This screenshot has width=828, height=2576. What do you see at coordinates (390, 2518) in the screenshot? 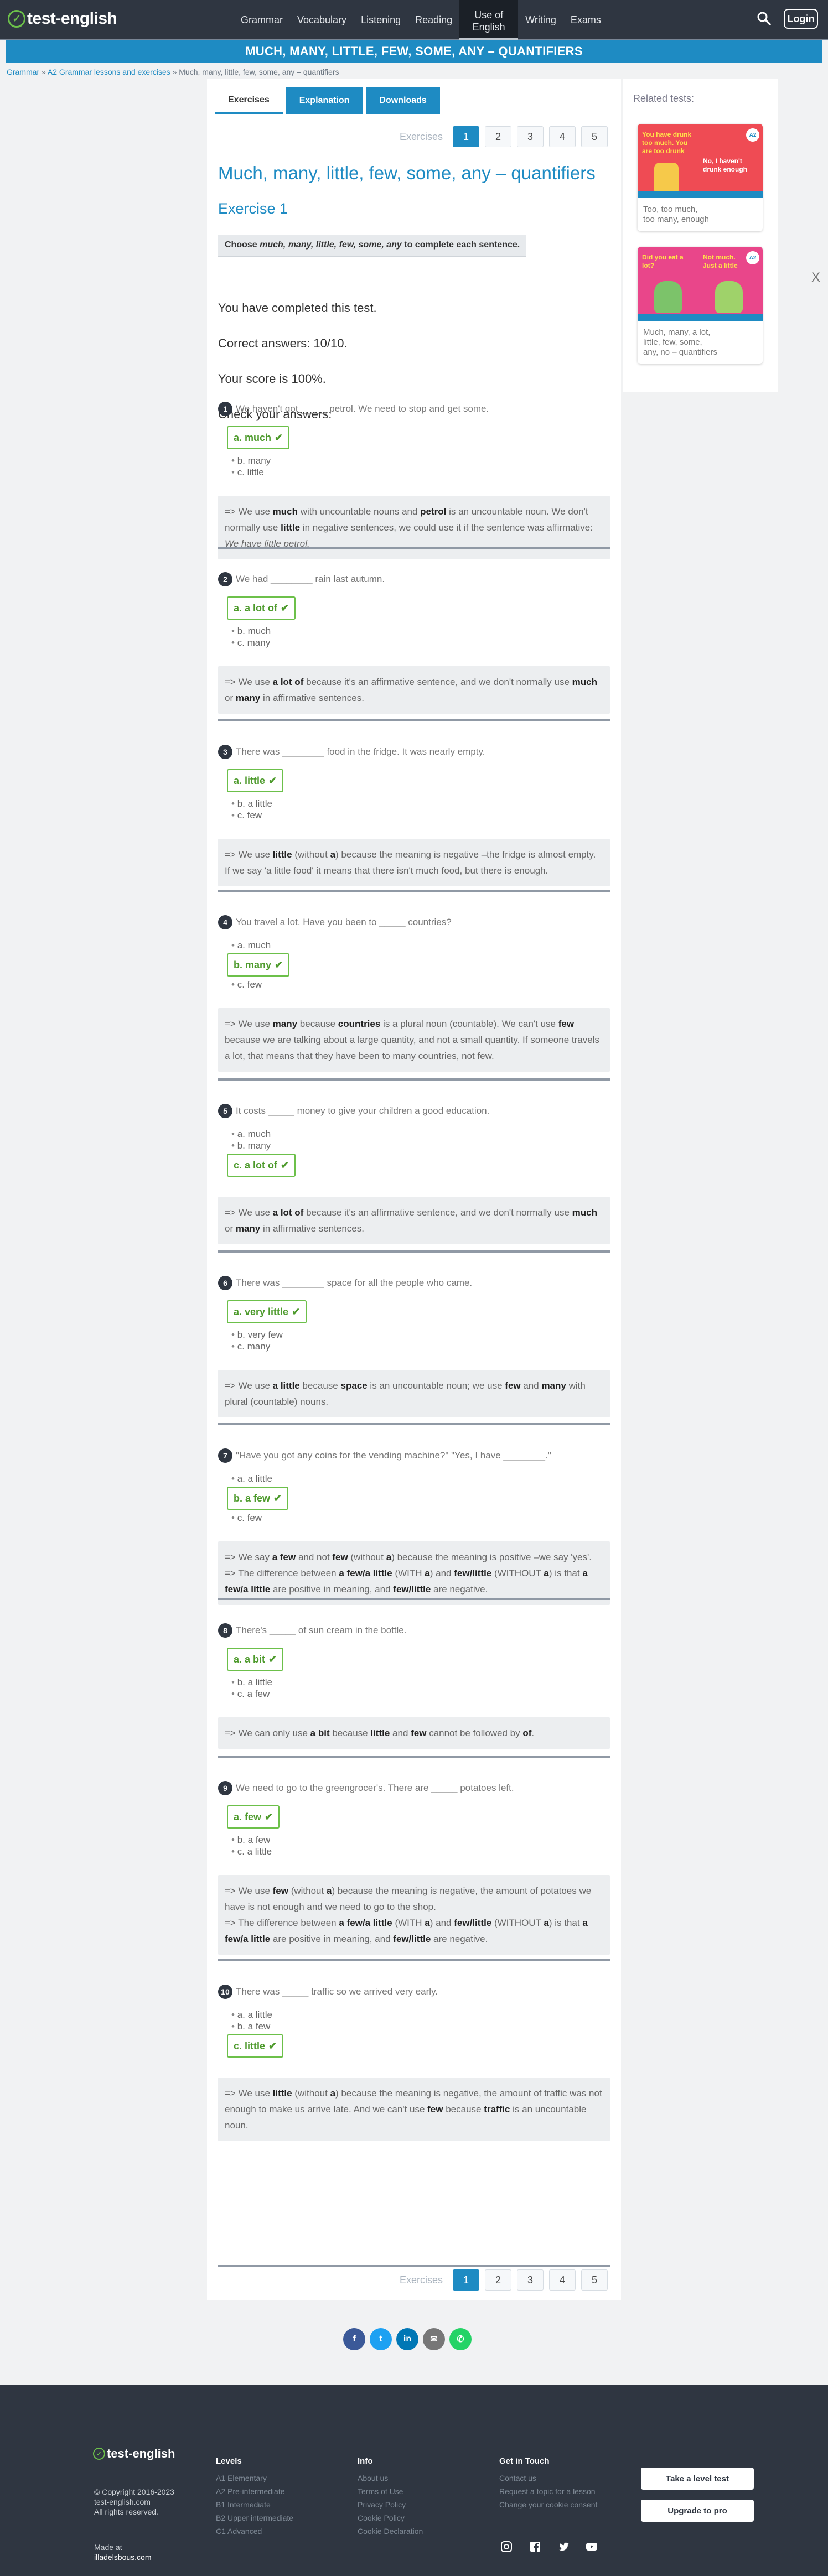
I see `footer-cookie-policy: Cookie Policy` at bounding box center [390, 2518].